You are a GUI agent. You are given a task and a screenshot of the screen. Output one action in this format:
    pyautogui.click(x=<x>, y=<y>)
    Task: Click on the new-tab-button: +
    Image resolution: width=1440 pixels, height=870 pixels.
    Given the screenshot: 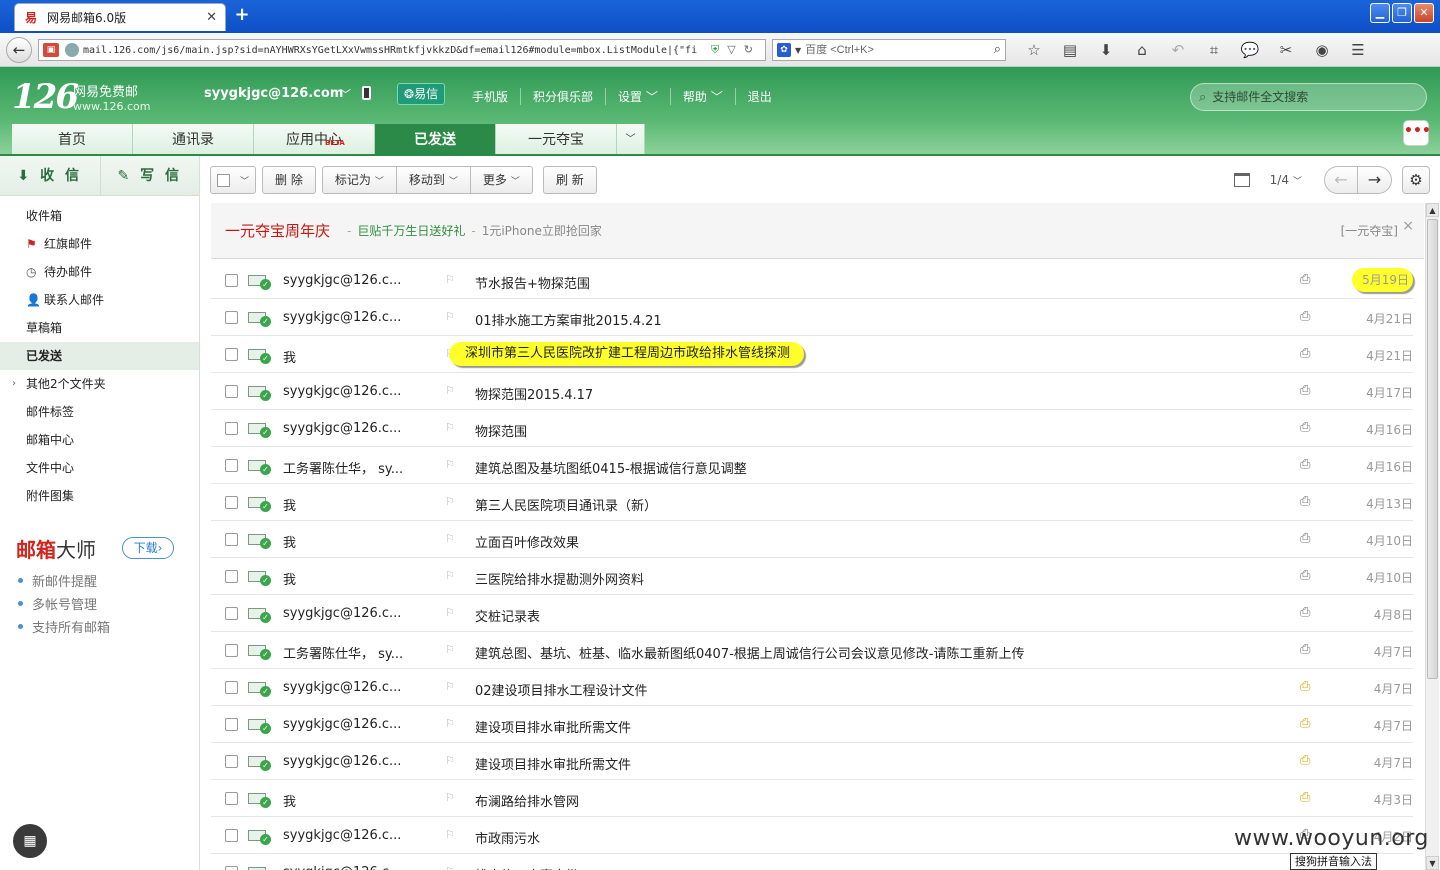 What is the action you would take?
    pyautogui.click(x=242, y=15)
    